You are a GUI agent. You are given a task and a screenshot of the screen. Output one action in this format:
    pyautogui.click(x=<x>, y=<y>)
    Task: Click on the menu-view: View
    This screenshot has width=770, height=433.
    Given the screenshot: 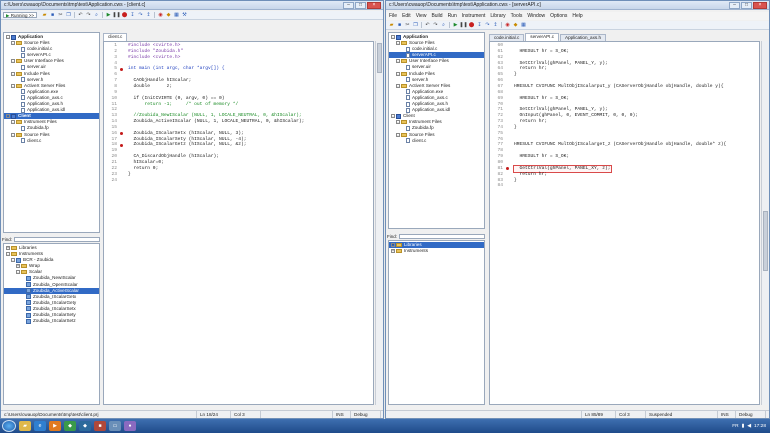 What is the action you would take?
    pyautogui.click(x=421, y=16)
    